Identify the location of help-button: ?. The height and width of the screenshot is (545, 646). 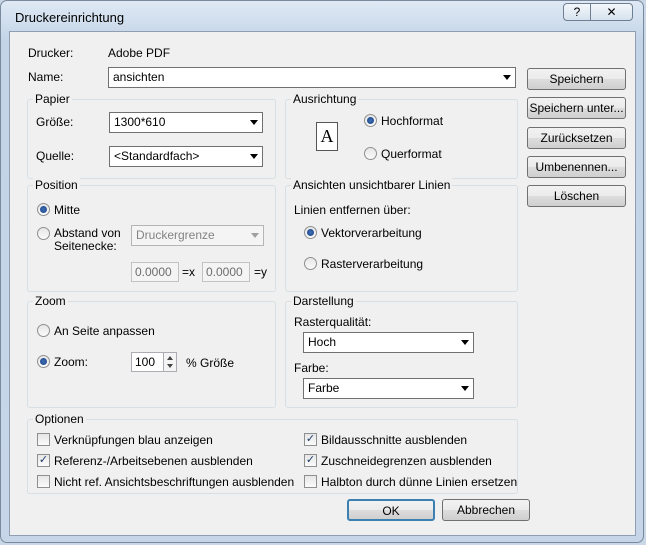
(577, 12).